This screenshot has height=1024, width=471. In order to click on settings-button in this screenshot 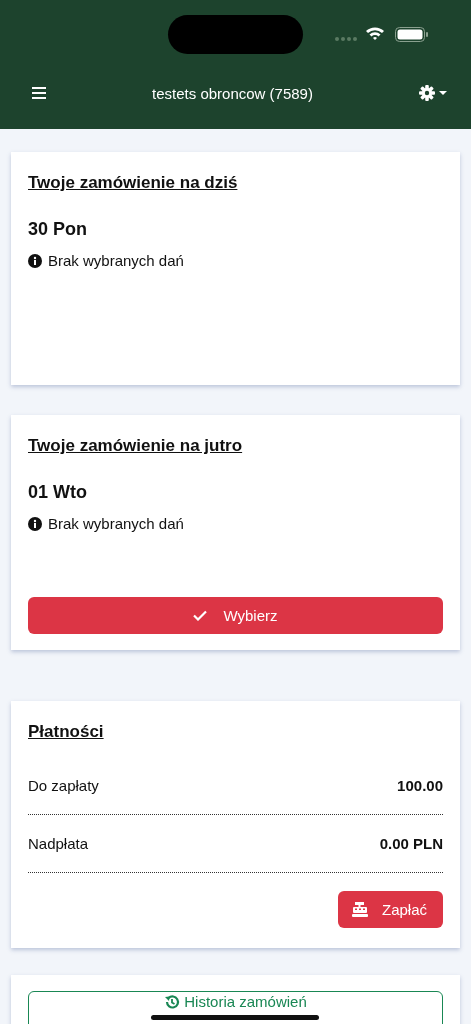, I will do `click(433, 93)`.